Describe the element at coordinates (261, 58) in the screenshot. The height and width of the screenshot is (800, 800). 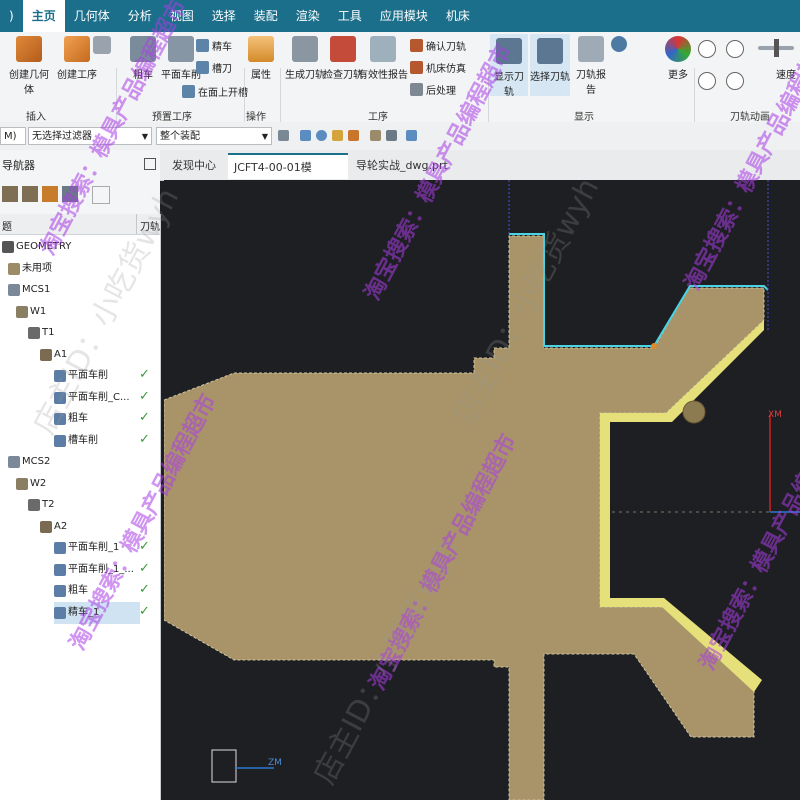
I see `property-button: 属性` at that location.